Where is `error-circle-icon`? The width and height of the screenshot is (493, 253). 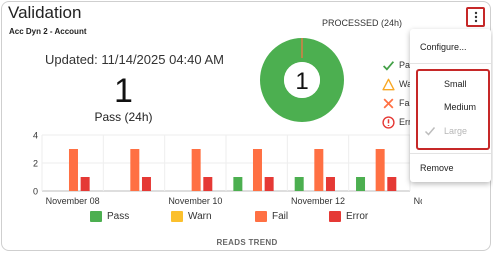
error-circle-icon is located at coordinates (388, 122).